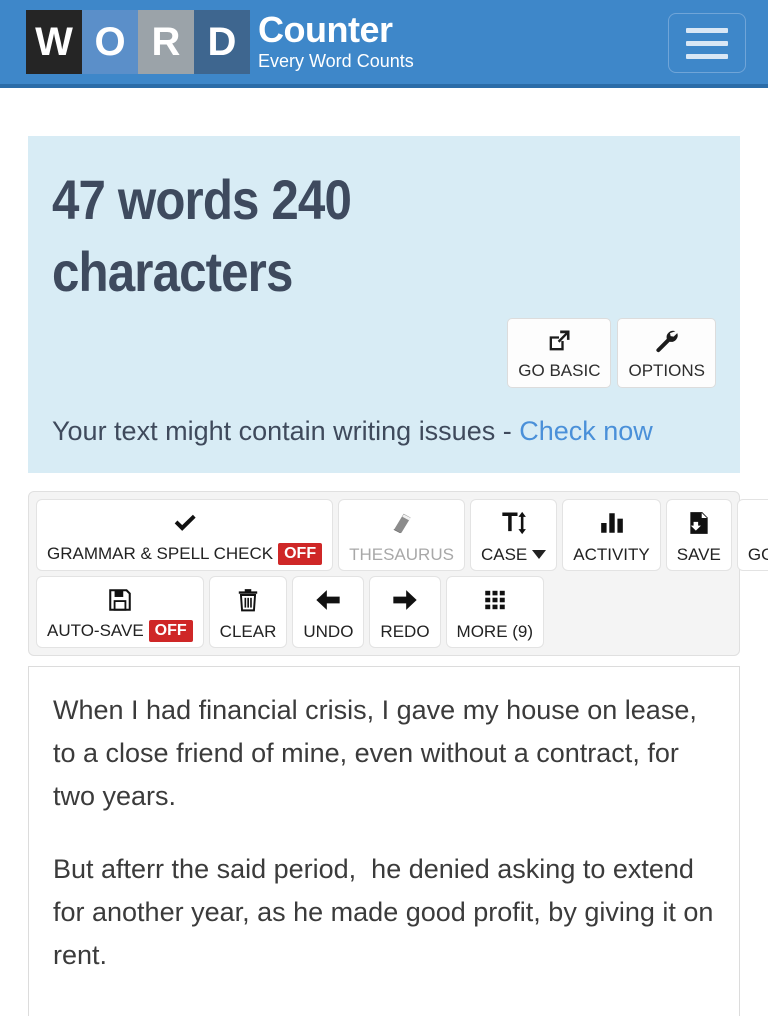  I want to click on redo-label: REDO, so click(405, 631).